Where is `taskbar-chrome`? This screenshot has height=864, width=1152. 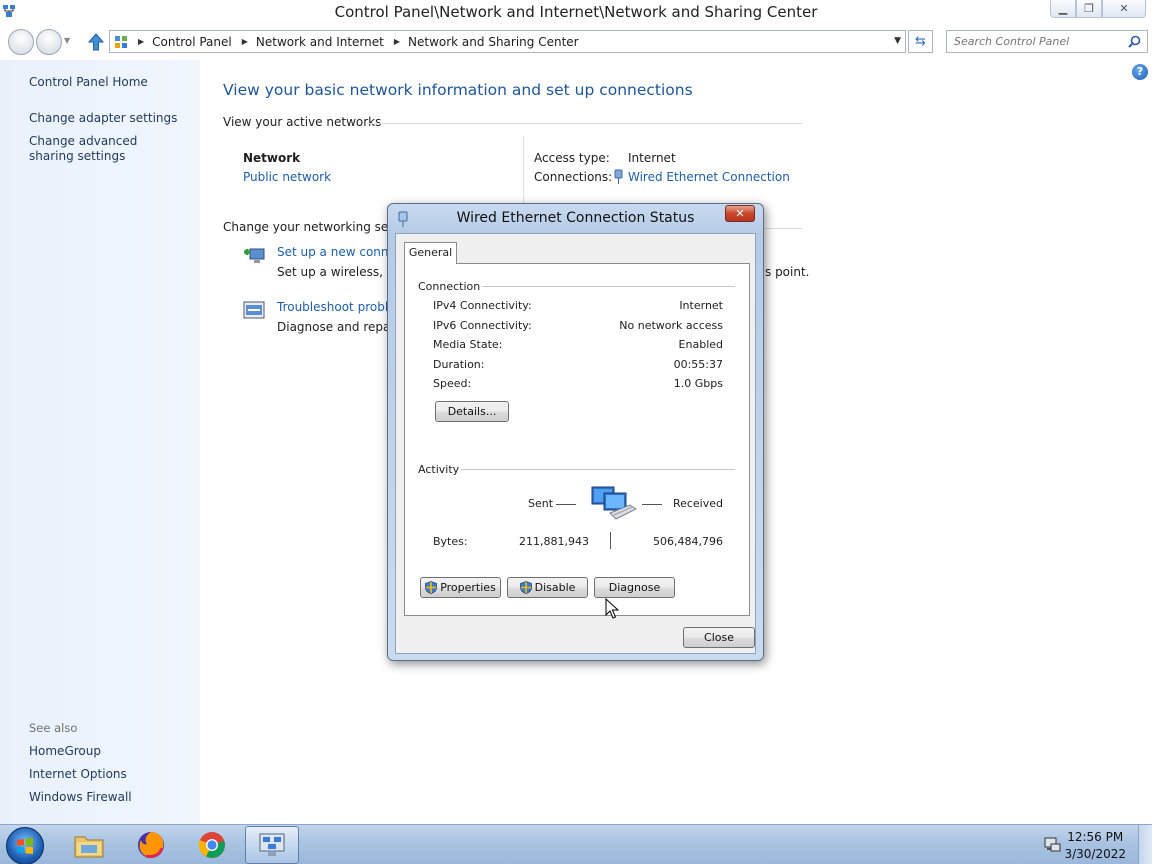 taskbar-chrome is located at coordinates (212, 845).